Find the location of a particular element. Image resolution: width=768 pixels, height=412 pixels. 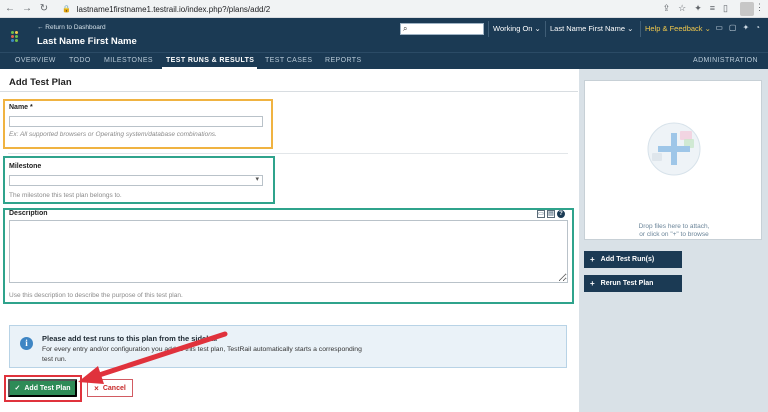

active-tab-indicator is located at coordinates (209, 68).